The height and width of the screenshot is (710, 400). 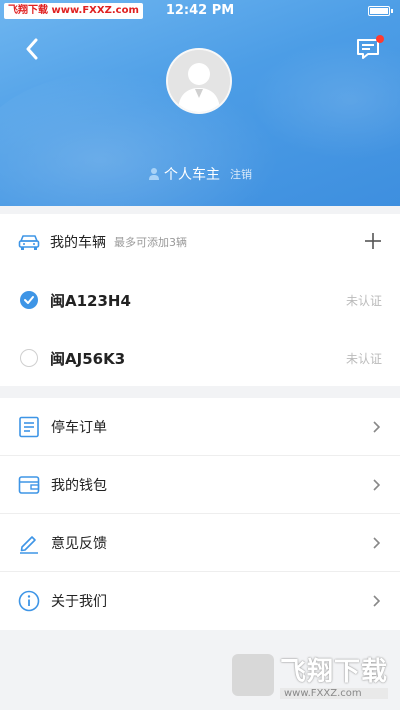 I want to click on menu-item-label: 关于我们, so click(x=79, y=602).